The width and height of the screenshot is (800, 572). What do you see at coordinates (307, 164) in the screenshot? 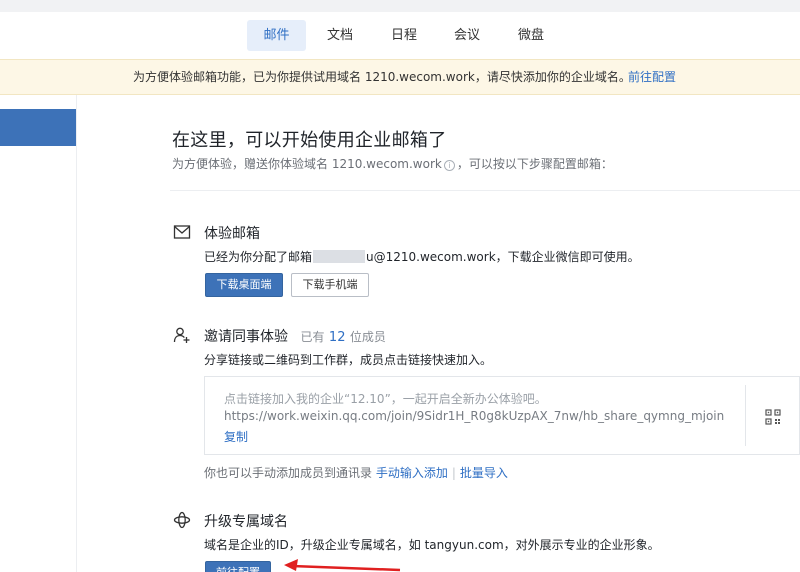
I see `subtitle-text-before: 为方便体验，赠送你体验域名 1210.wecom.work` at bounding box center [307, 164].